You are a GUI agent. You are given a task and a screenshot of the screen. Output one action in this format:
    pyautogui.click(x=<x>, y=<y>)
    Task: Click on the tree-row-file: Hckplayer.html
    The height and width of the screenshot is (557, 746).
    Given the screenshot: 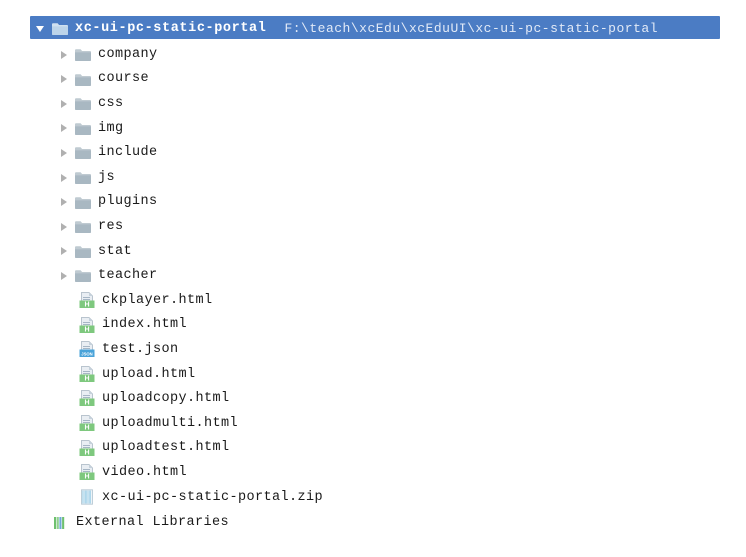 What is the action you would take?
    pyautogui.click(x=373, y=300)
    